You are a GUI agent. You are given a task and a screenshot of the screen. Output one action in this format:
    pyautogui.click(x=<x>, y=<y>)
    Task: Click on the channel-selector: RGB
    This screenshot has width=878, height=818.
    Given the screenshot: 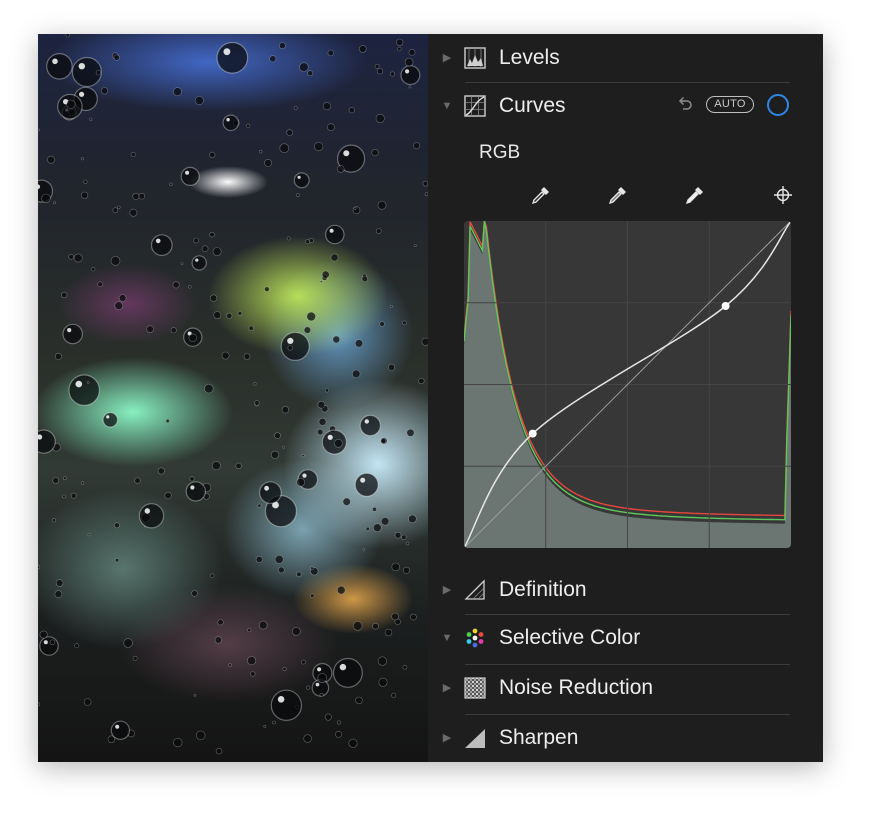 What is the action you would take?
    pyautogui.click(x=499, y=153)
    